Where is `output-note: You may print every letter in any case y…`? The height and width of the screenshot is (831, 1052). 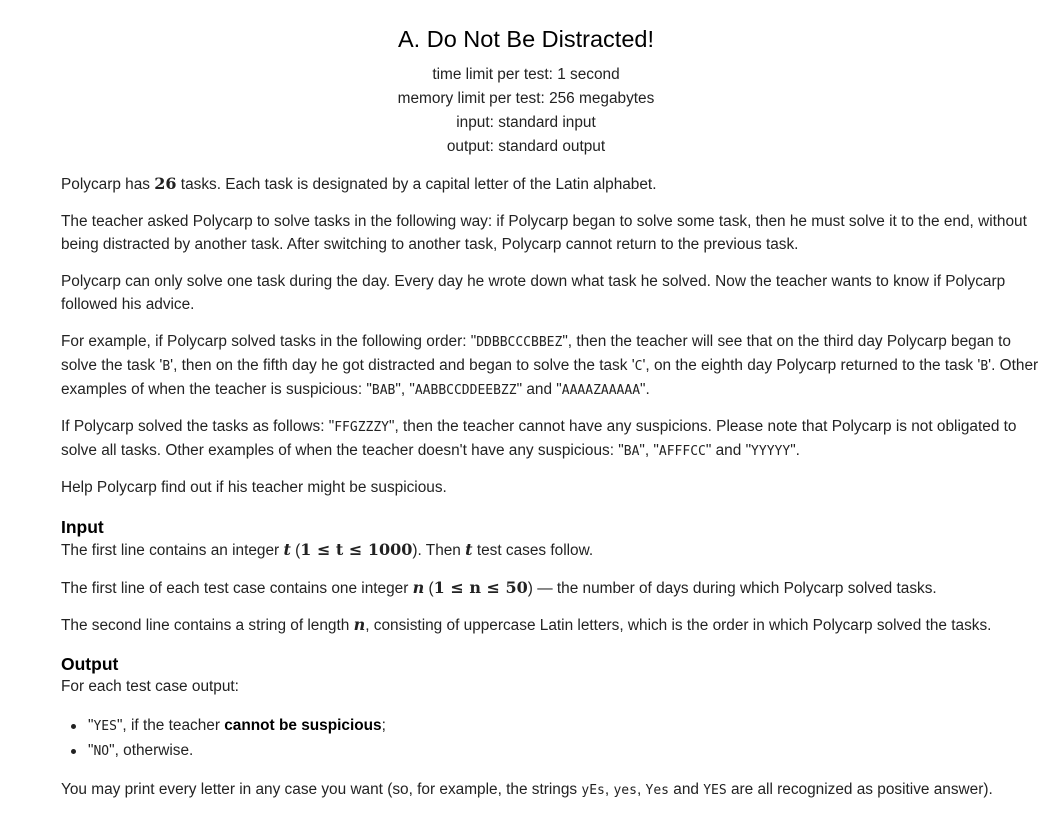
output-note: You may print every letter in any case y… is located at coordinates (551, 791).